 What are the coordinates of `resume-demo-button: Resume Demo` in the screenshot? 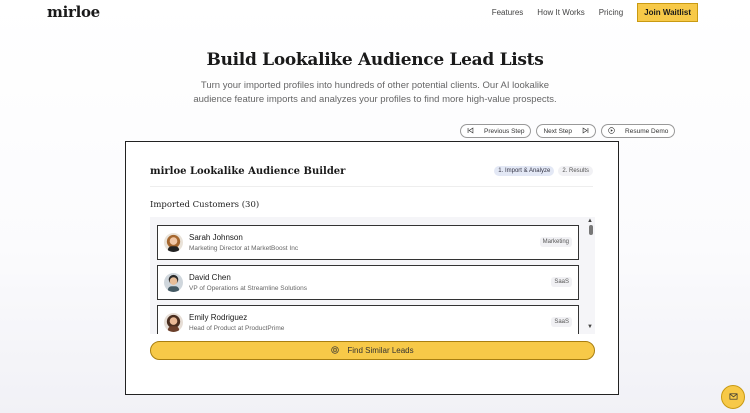 It's located at (638, 131).